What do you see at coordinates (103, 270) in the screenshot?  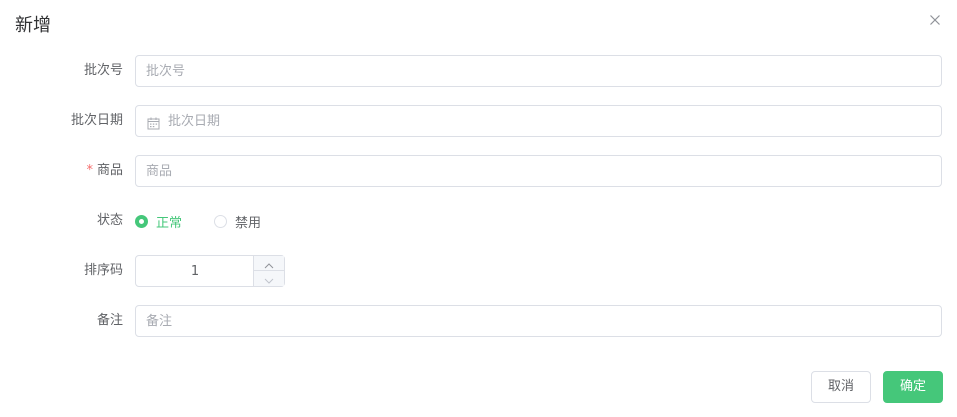 I see `sort-code-label: 排序码` at bounding box center [103, 270].